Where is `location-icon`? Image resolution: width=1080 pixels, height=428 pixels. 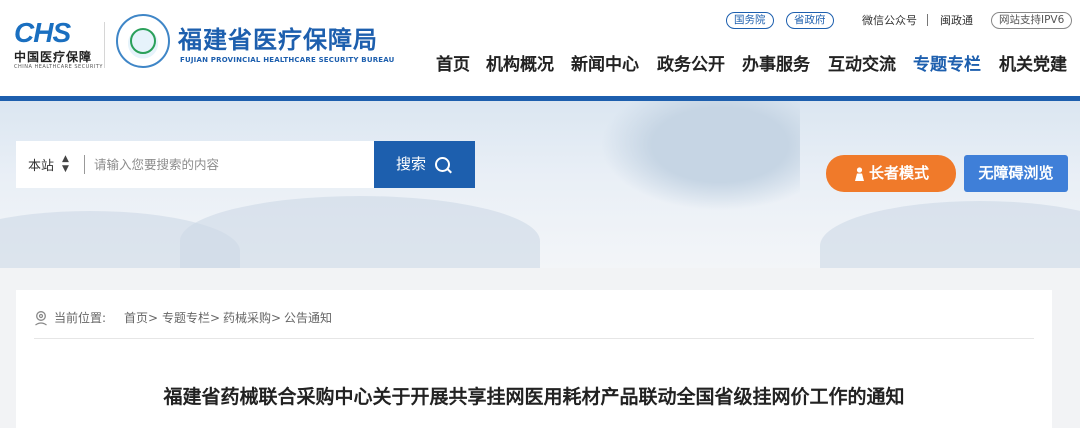 location-icon is located at coordinates (41, 318).